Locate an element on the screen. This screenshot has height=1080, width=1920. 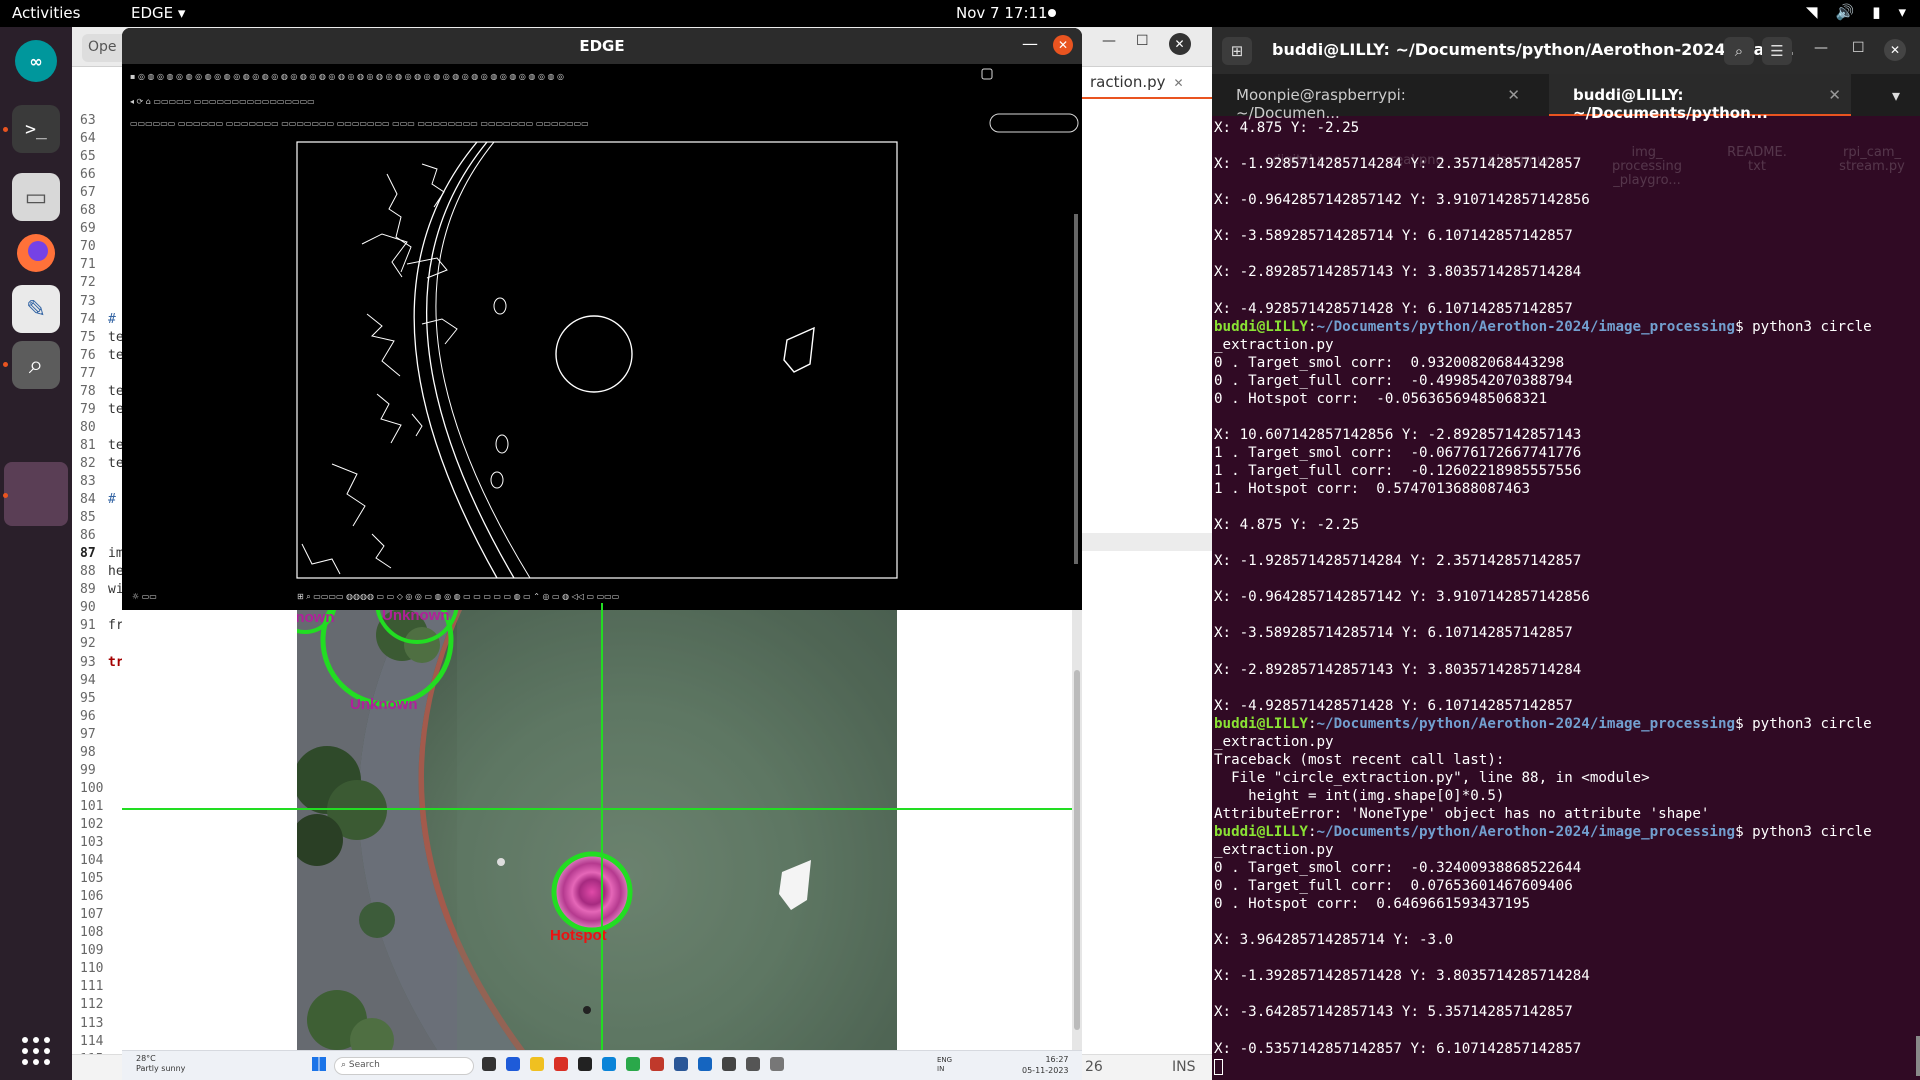
feed-scrollbar is located at coordinates (1077, 830).